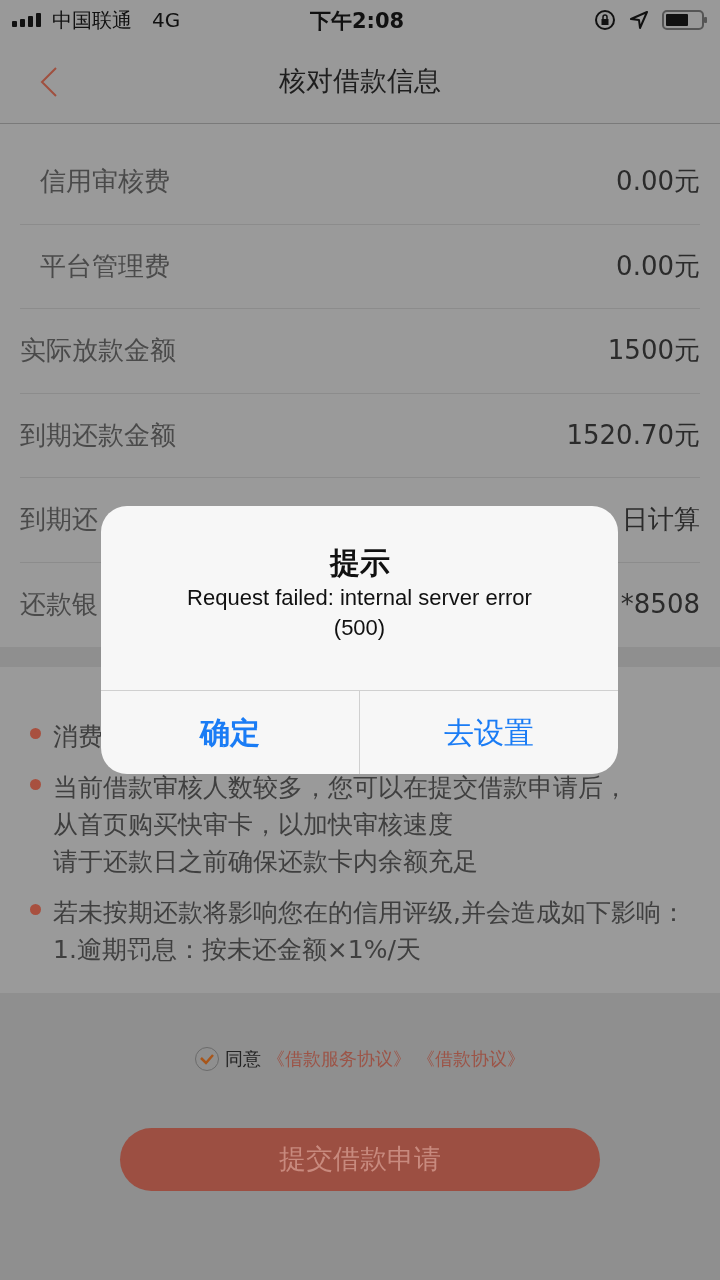 The image size is (720, 1280). Describe the element at coordinates (92, 20) in the screenshot. I see `carrier-name: 中国联通` at that location.